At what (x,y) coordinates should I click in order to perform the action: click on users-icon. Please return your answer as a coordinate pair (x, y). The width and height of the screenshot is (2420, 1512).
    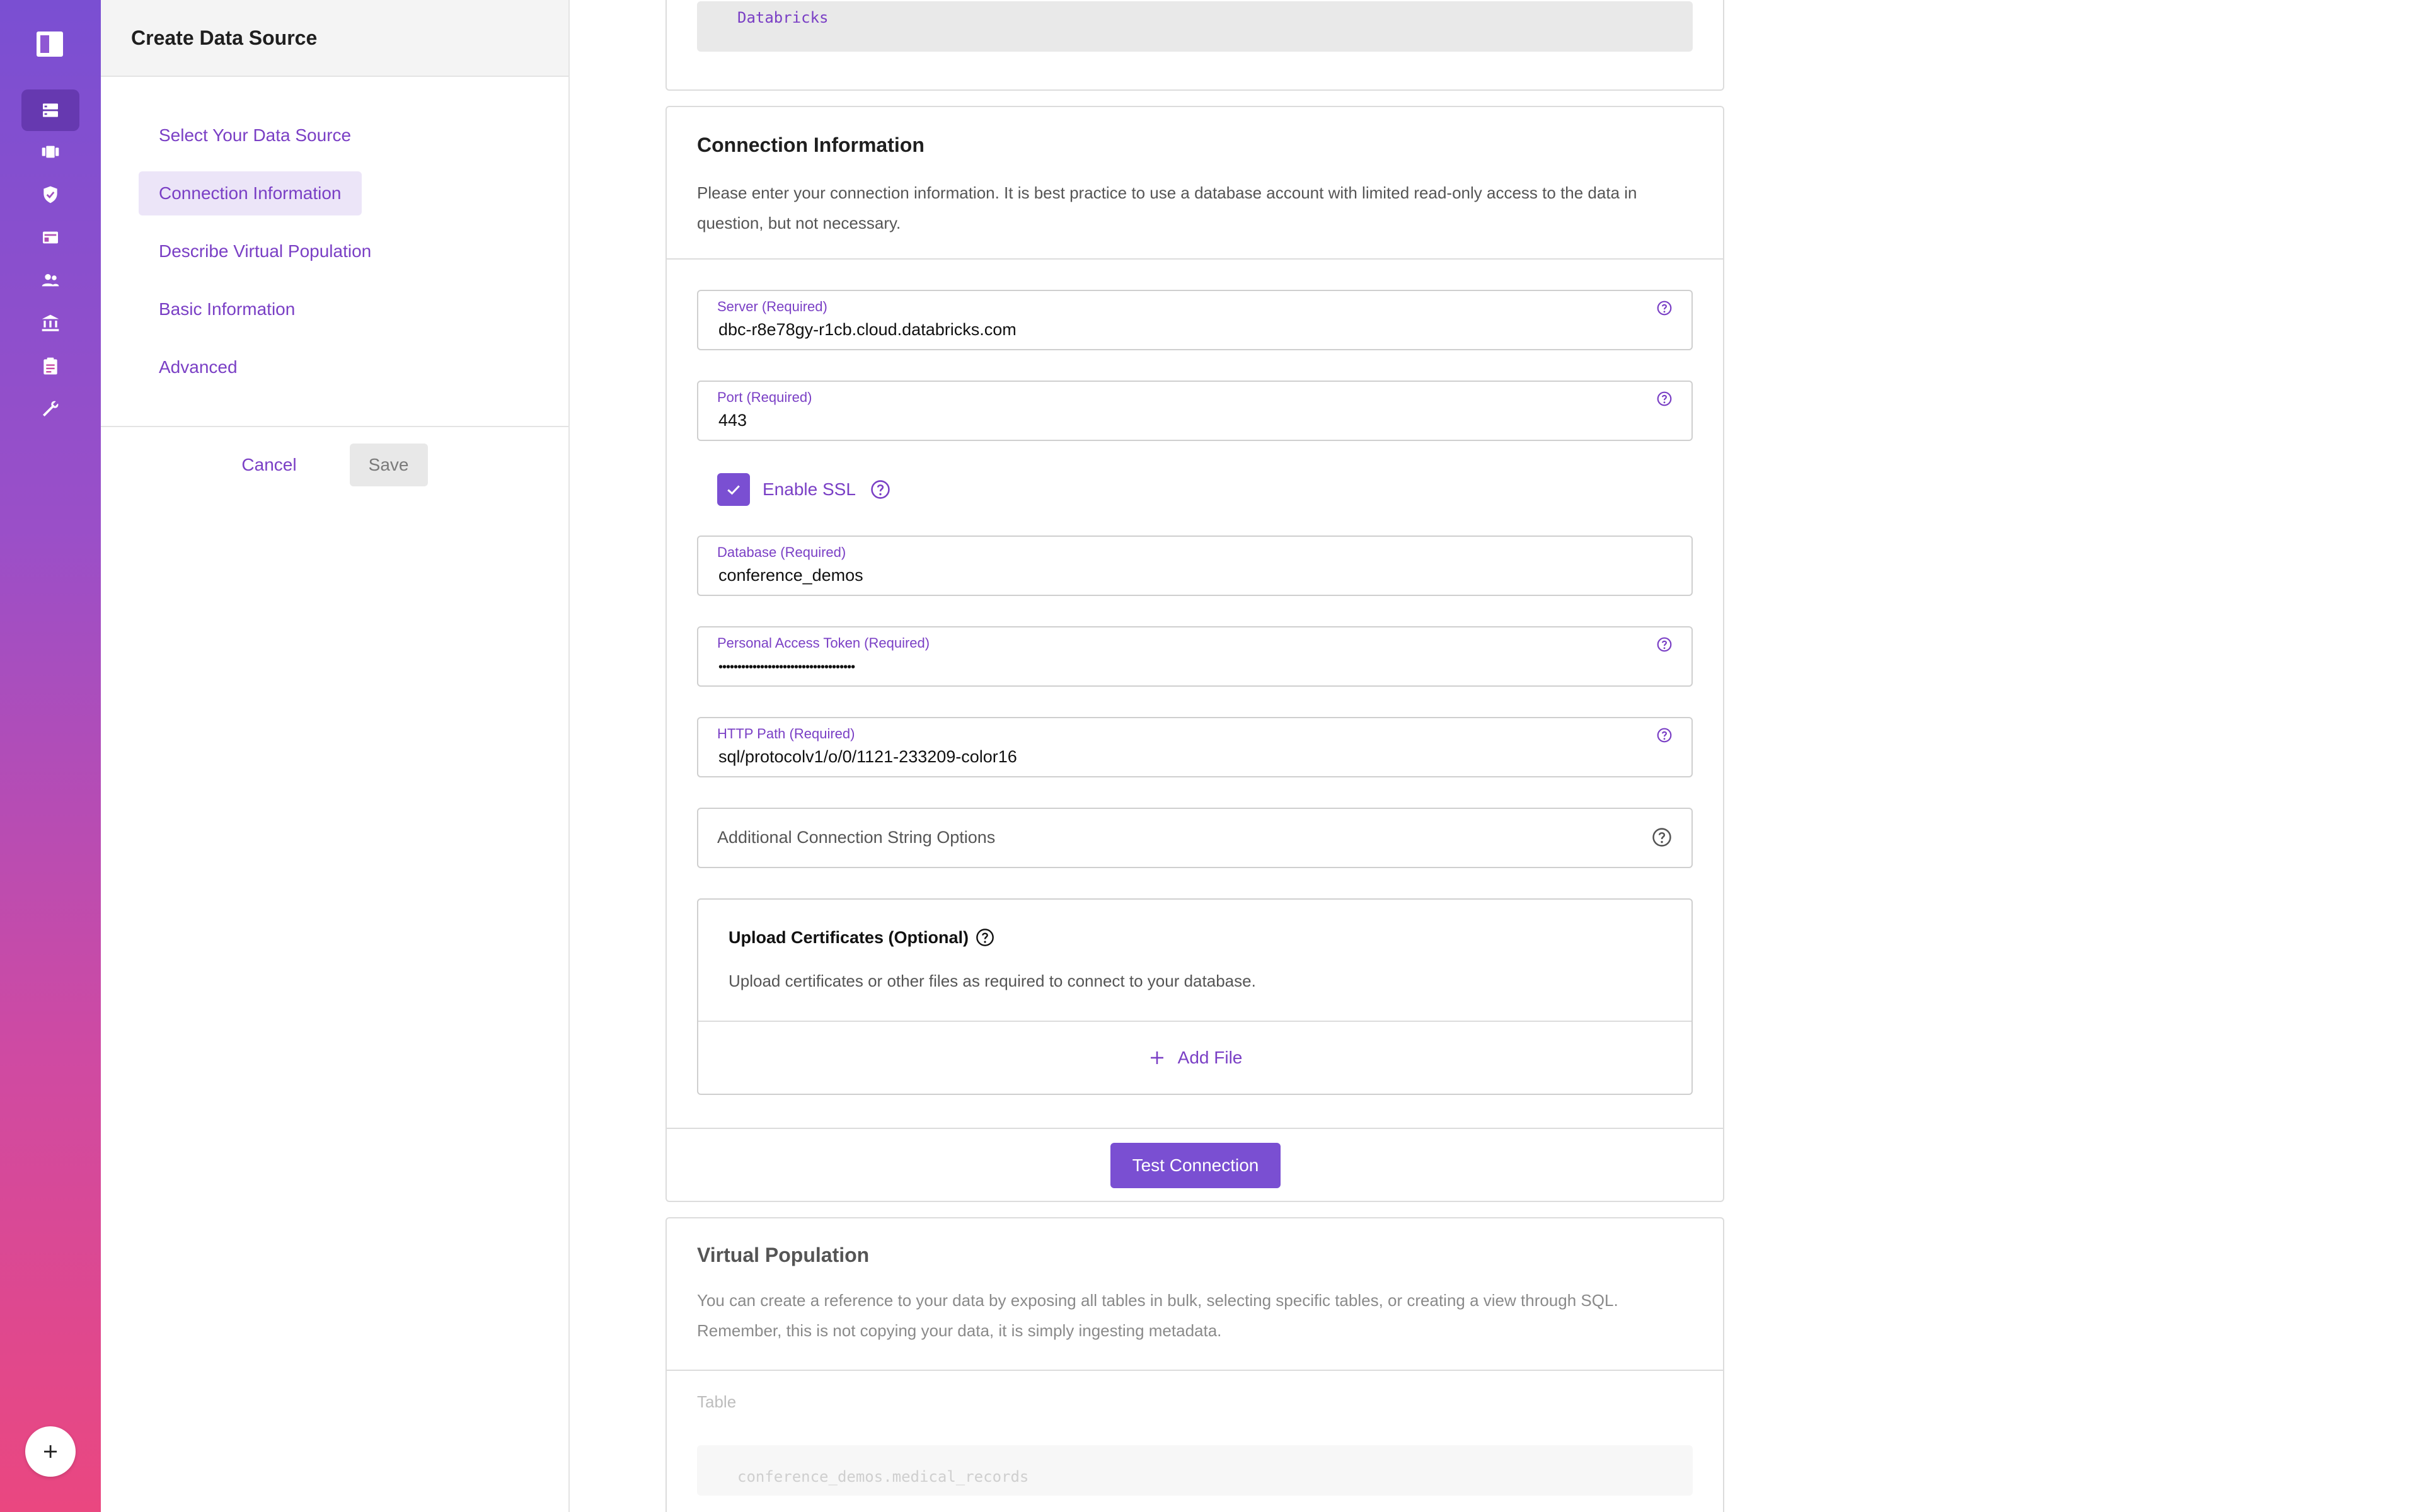
    Looking at the image, I should click on (50, 280).